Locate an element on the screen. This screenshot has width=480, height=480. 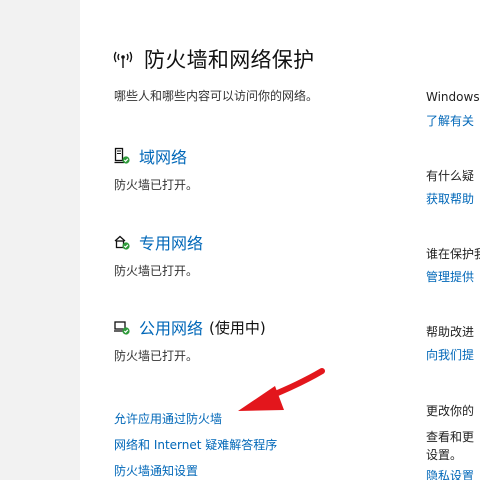
public-network-section: 公用网络 (使用中) 防火墙已打开。 is located at coordinates (259, 339).